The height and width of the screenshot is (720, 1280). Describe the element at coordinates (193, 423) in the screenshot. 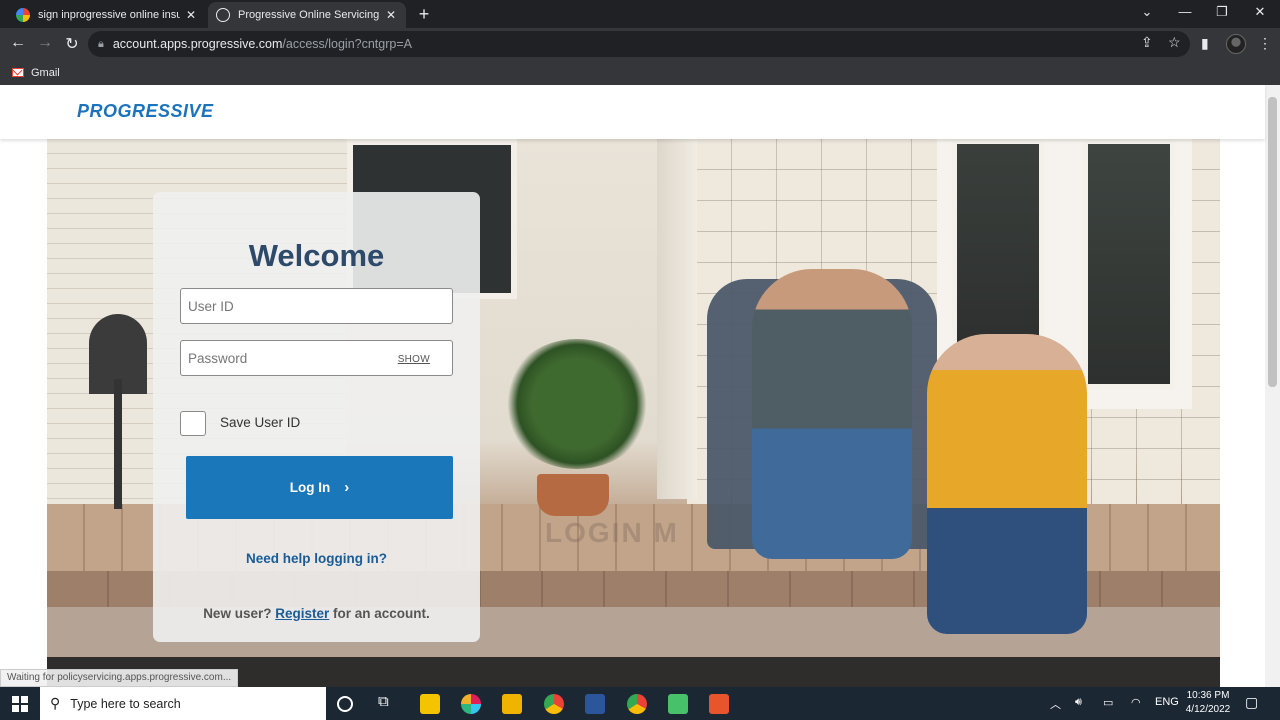

I see `save-user-id-checkbox` at that location.